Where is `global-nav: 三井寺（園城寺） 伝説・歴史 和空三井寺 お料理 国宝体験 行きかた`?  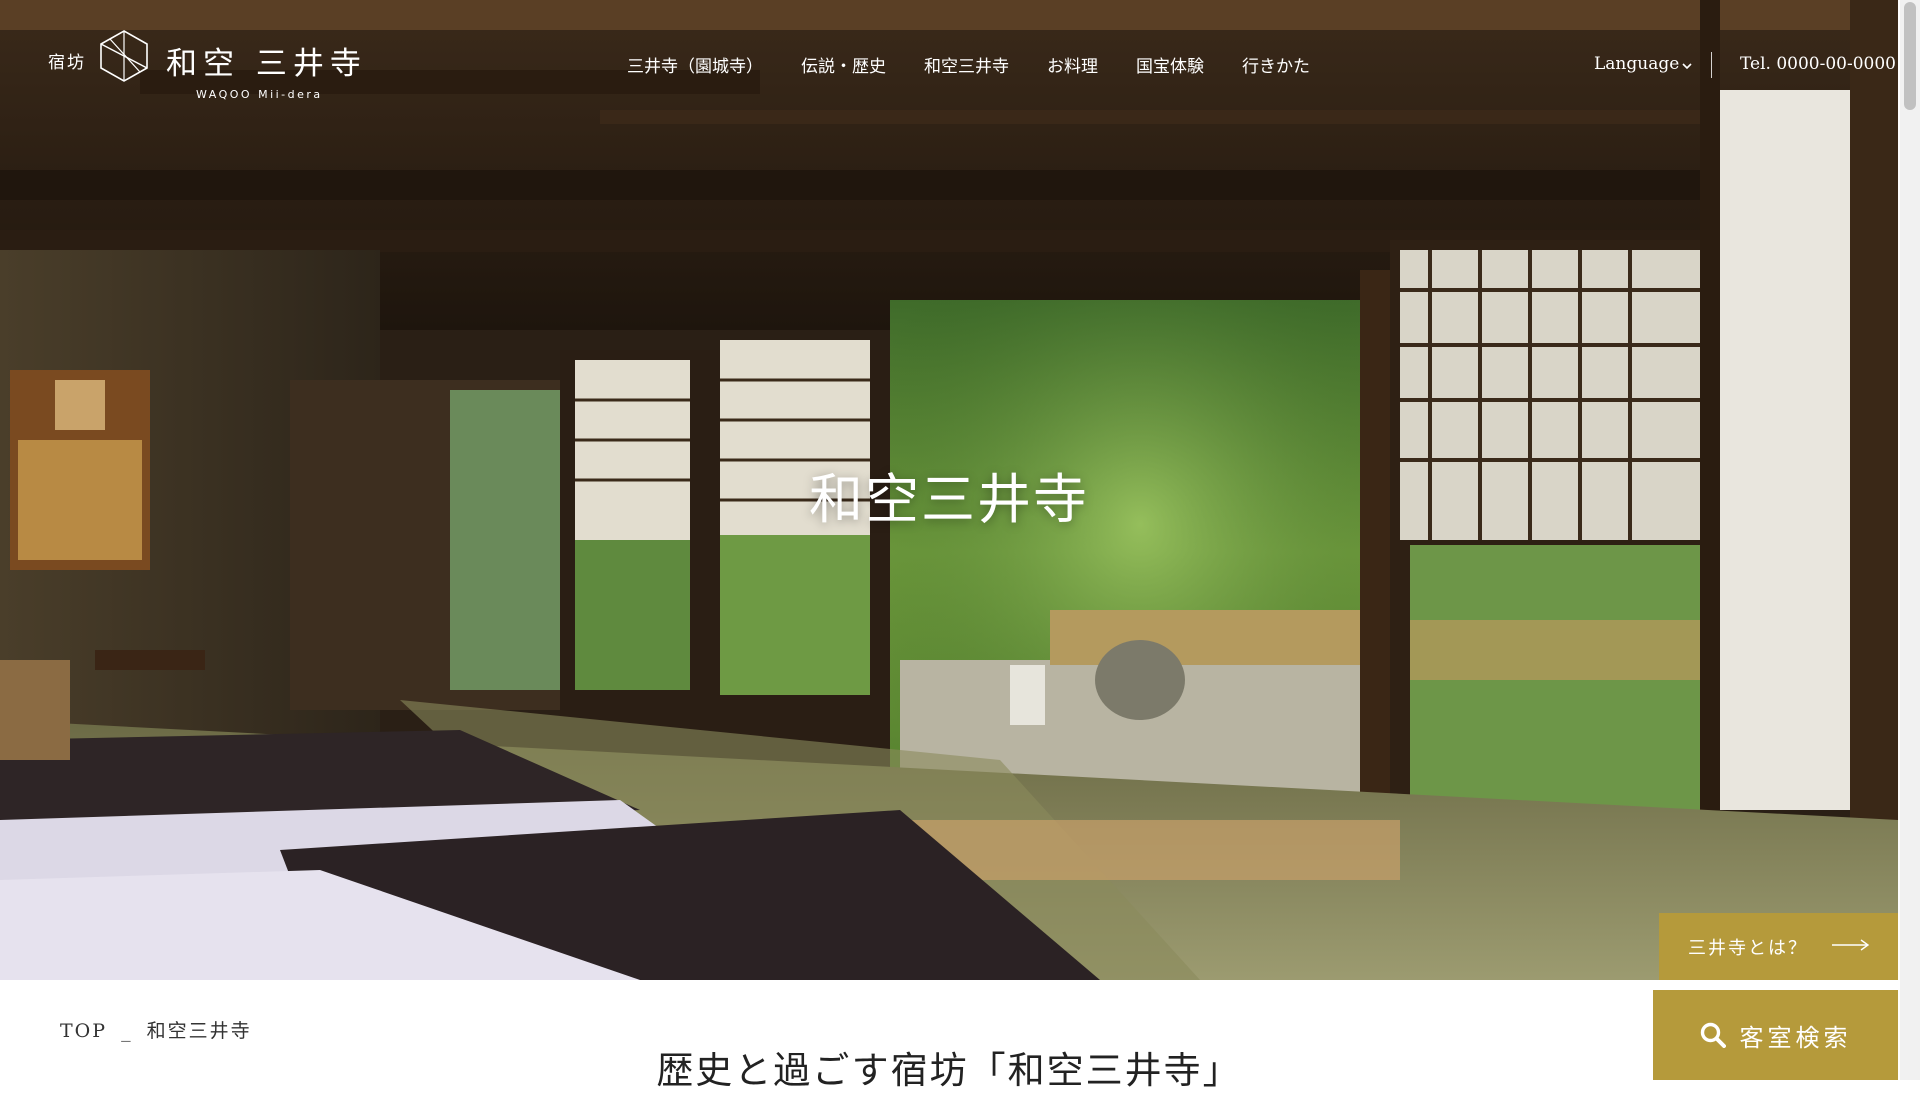
global-nav: 三井寺（園城寺） 伝説・歴史 和空三井寺 お料理 国宝体験 行きかた is located at coordinates (968, 64).